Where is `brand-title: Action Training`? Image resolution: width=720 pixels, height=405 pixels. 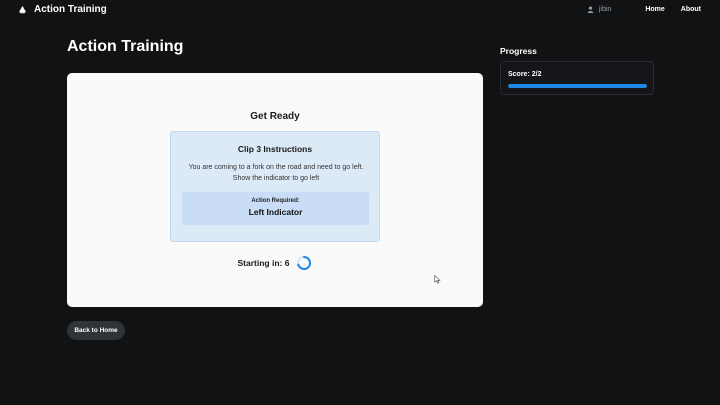 brand-title: Action Training is located at coordinates (70, 9).